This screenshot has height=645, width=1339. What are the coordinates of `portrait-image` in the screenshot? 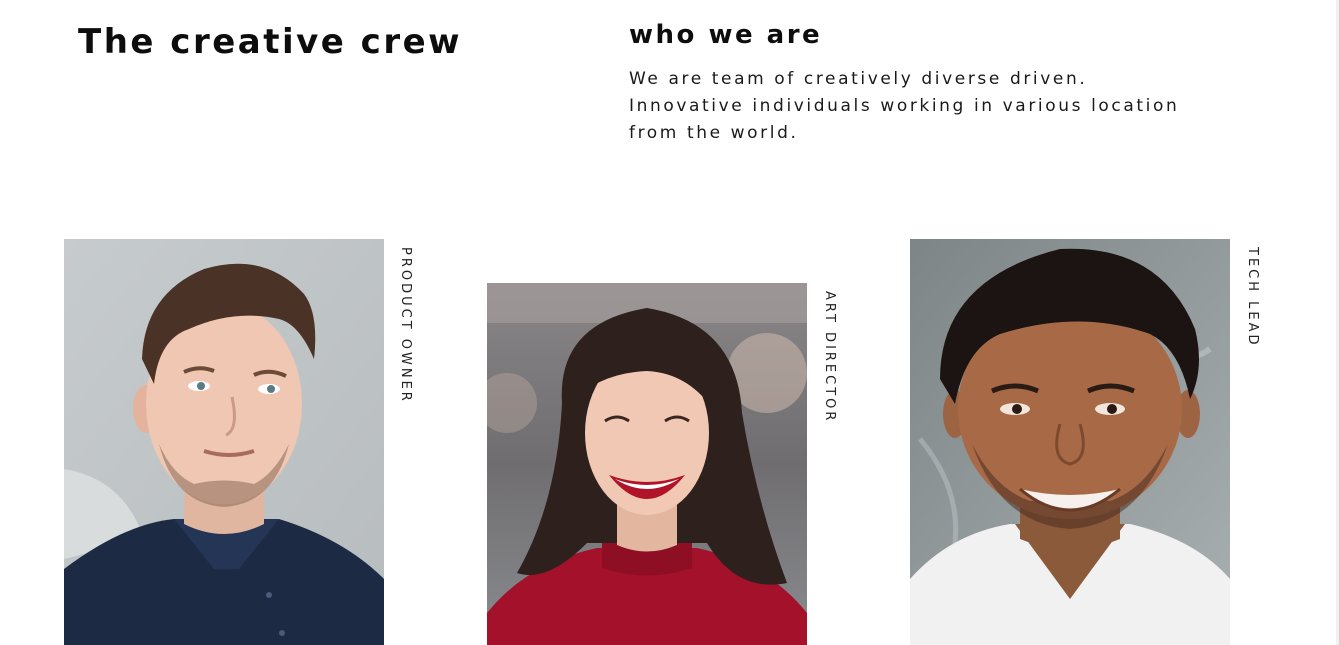 It's located at (647, 464).